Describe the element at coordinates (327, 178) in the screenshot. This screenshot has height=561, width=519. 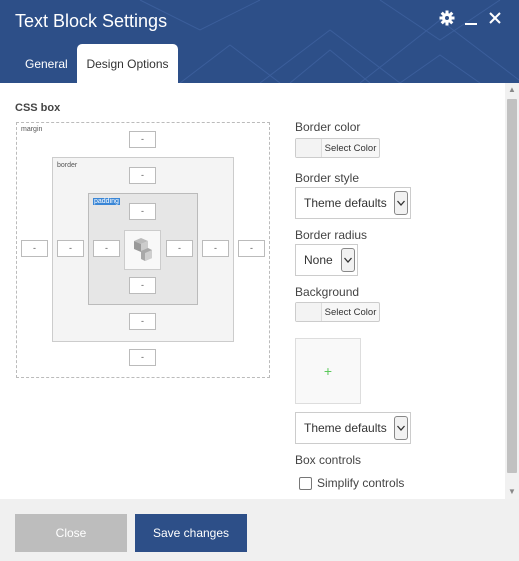
I see `border-style-label: Border style` at that location.